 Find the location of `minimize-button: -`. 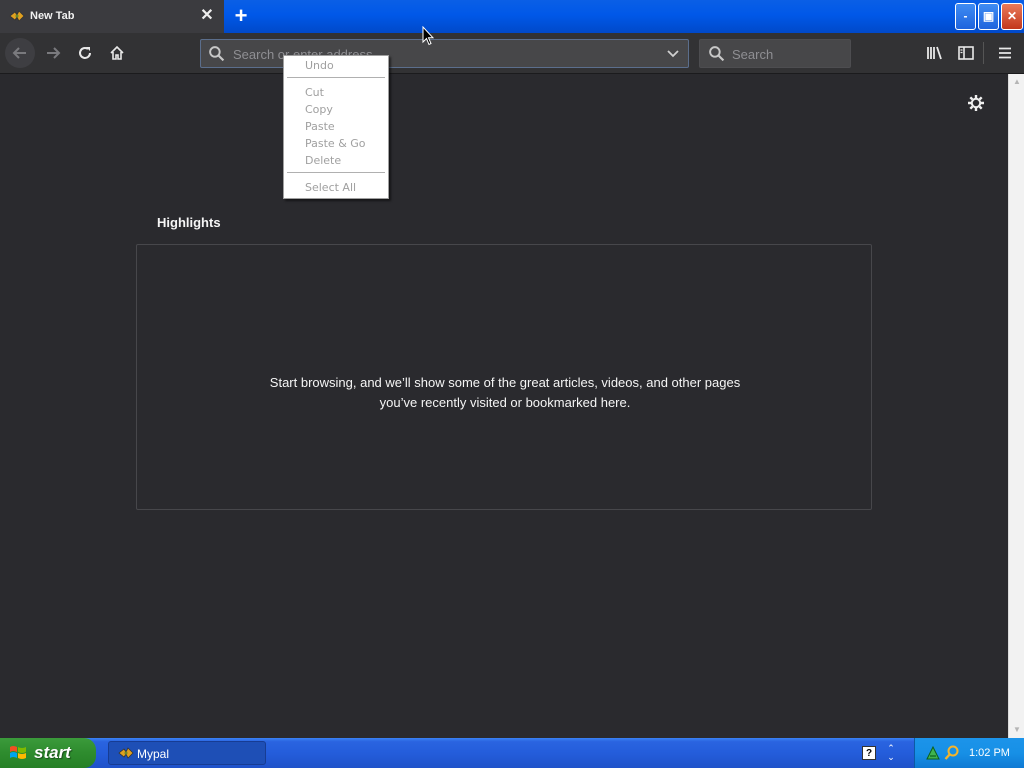

minimize-button: - is located at coordinates (965, 16).